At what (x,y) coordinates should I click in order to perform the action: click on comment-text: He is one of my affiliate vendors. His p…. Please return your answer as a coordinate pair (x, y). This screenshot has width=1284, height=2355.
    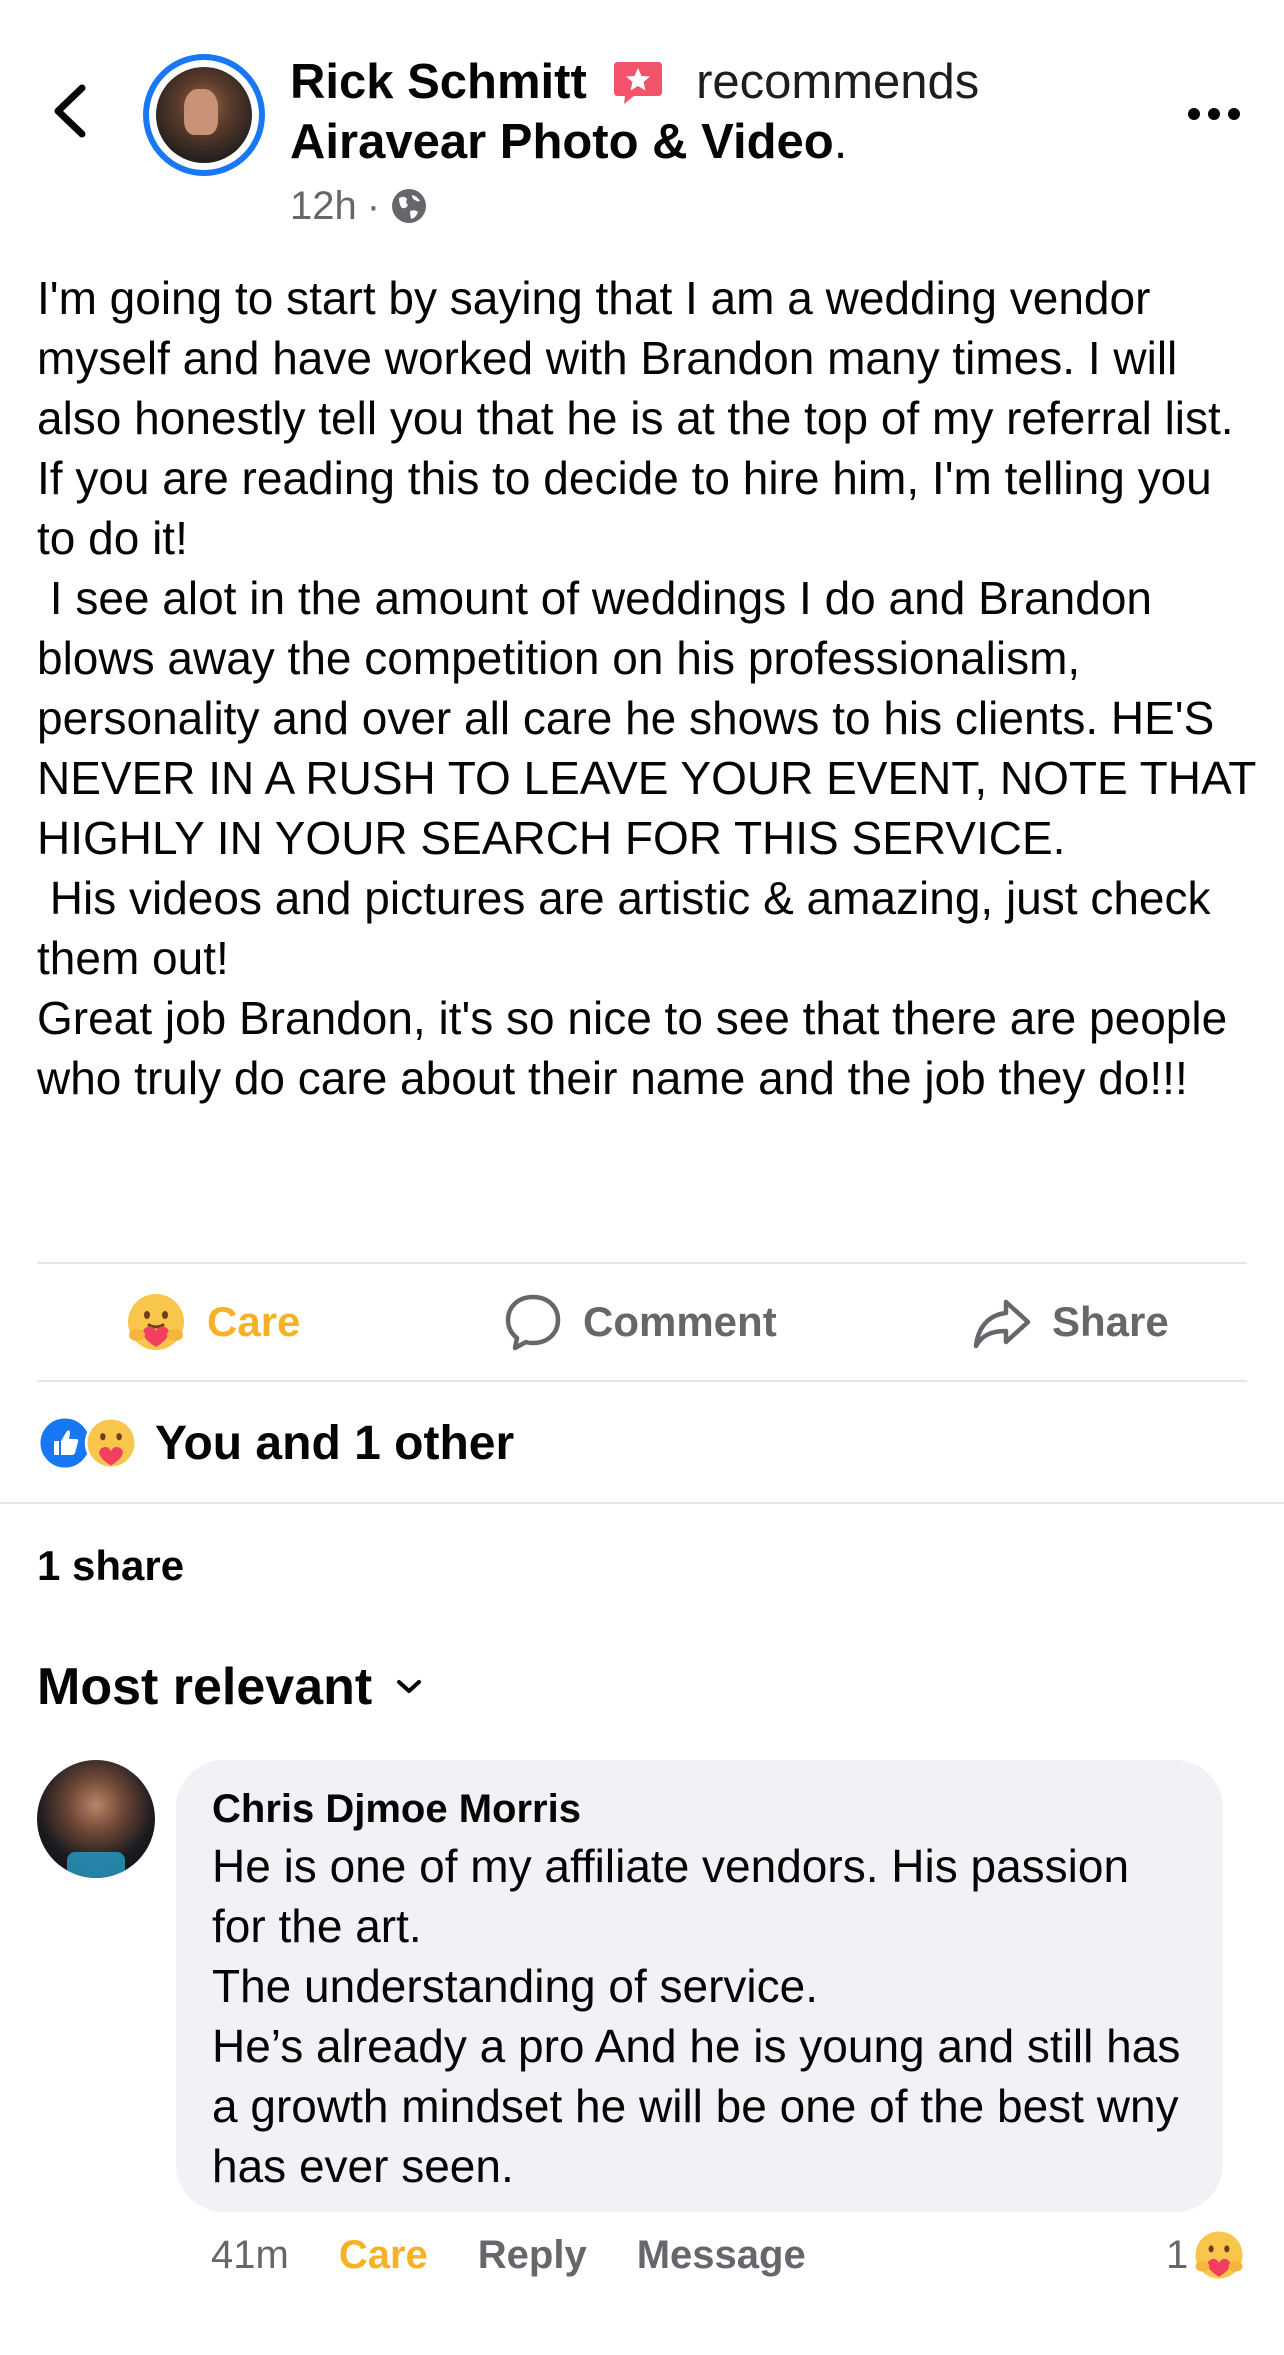
    Looking at the image, I should click on (696, 2016).